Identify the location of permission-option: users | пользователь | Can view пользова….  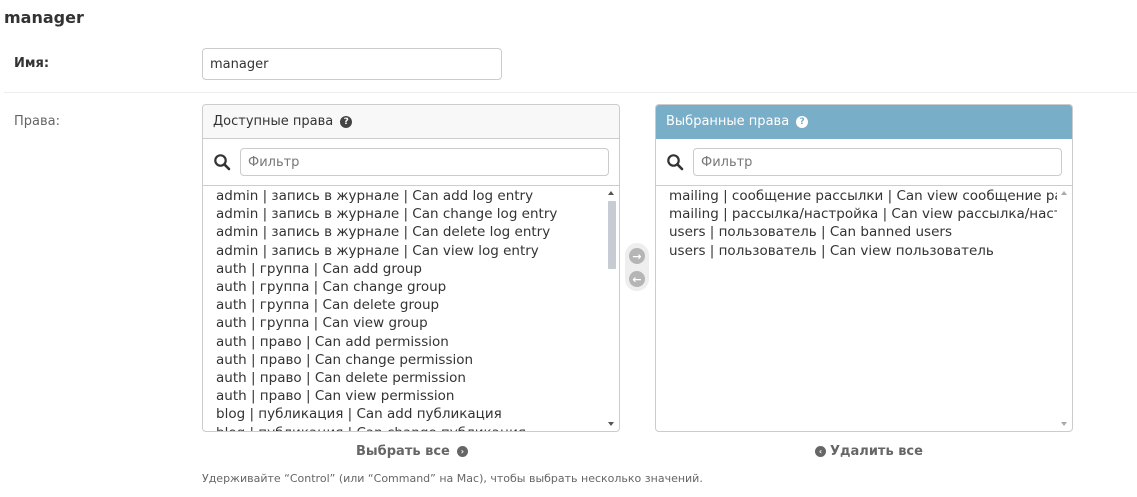
(863, 251).